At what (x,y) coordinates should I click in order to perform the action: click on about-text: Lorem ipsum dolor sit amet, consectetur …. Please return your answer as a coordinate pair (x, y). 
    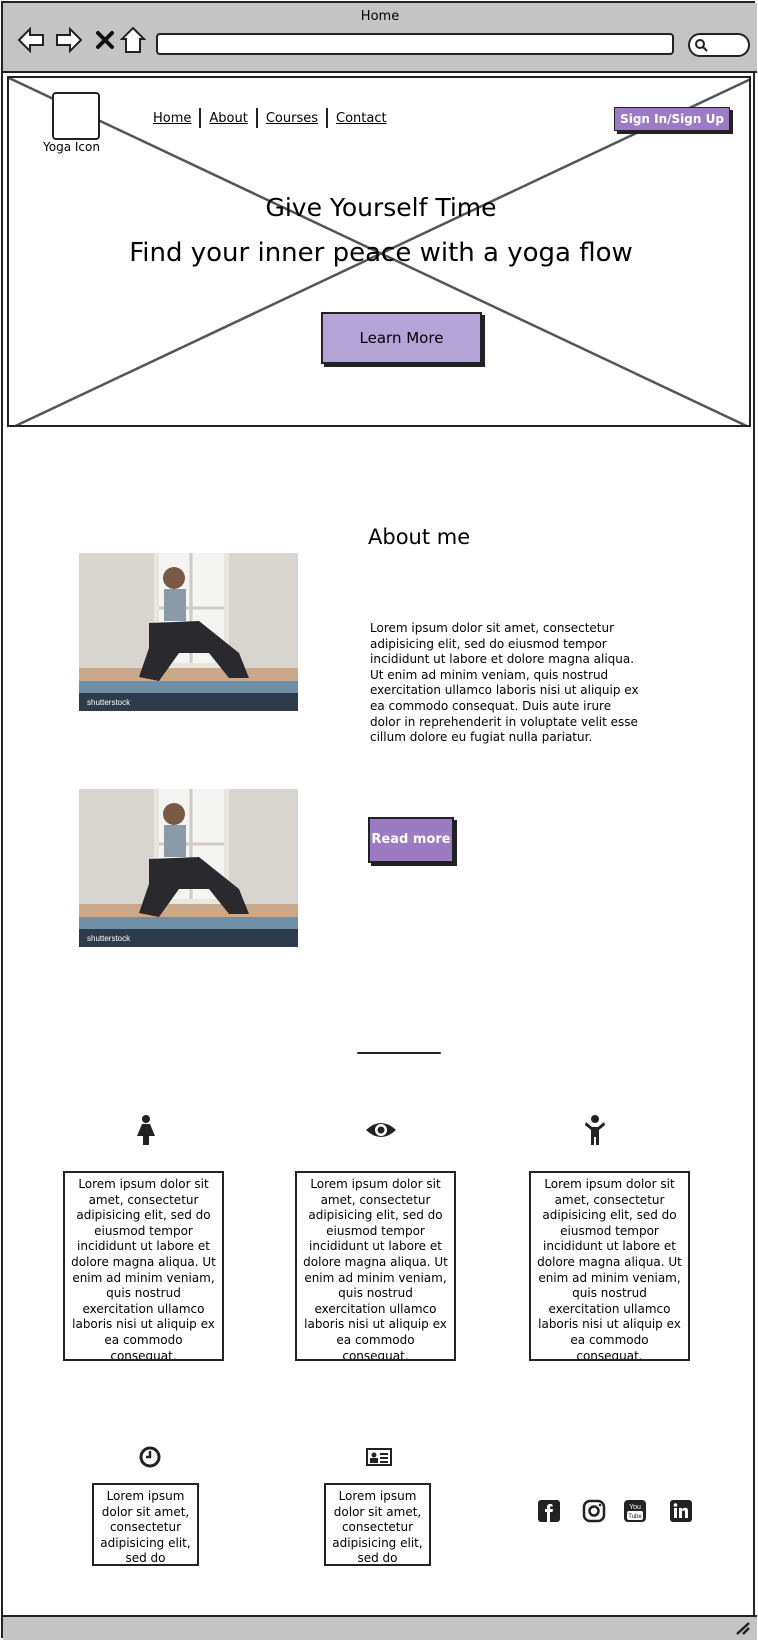
    Looking at the image, I should click on (504, 683).